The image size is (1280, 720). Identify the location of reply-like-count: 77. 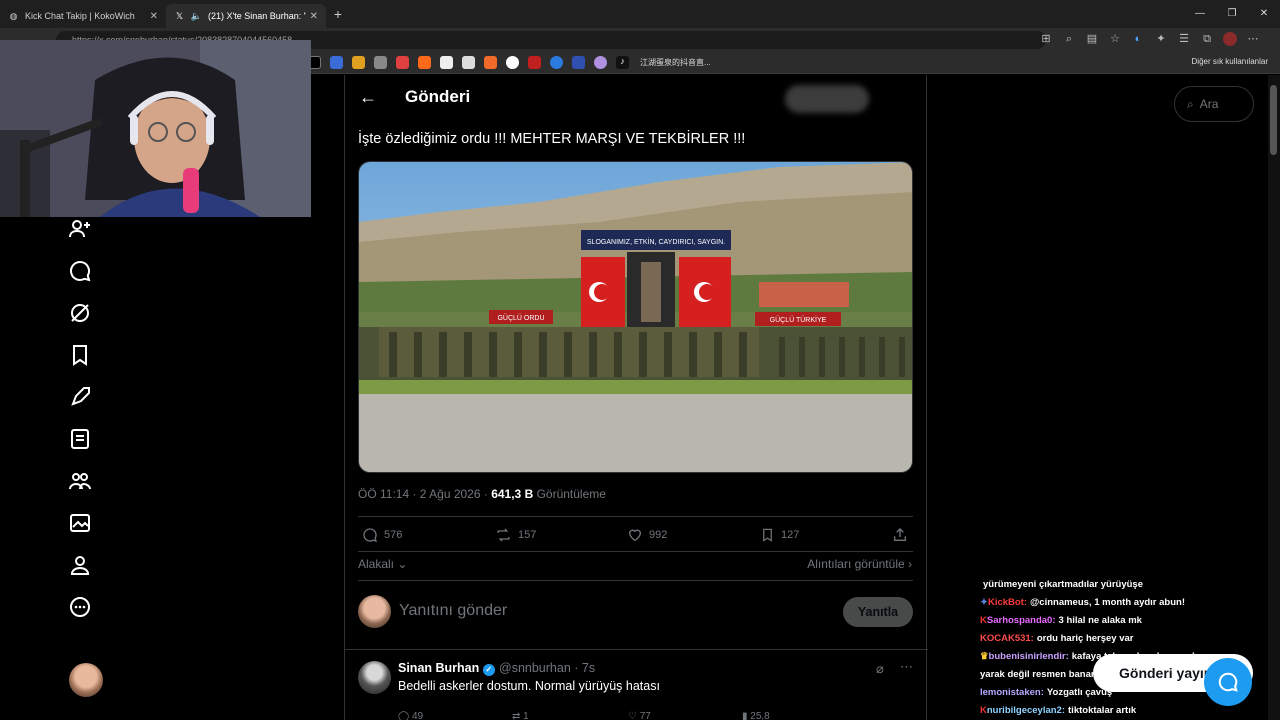
(645, 715).